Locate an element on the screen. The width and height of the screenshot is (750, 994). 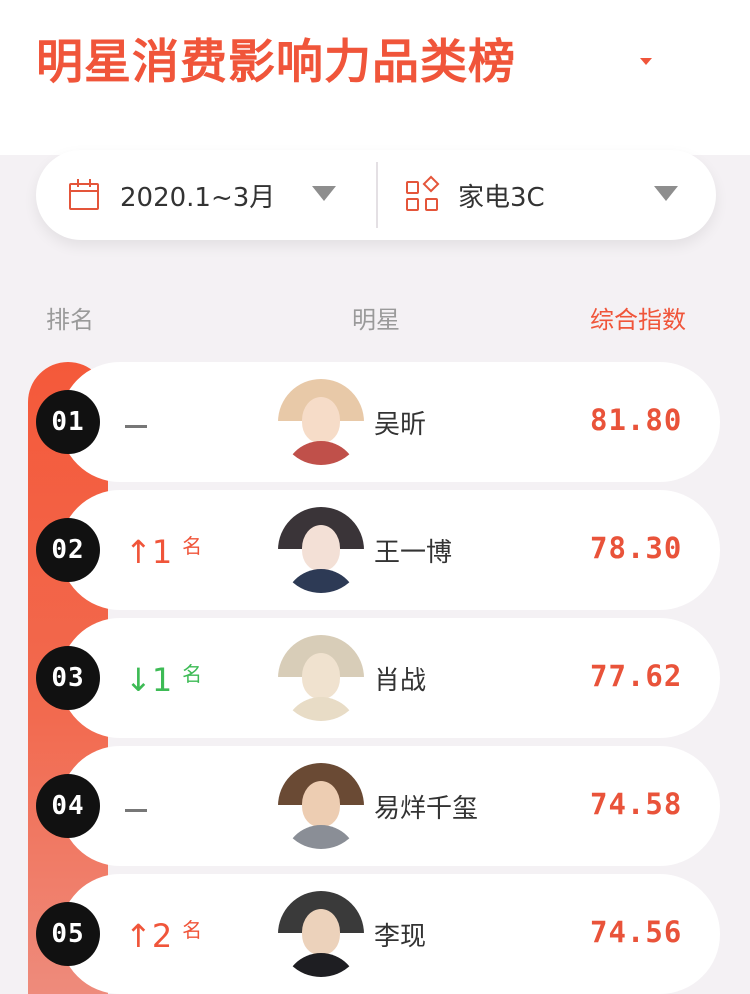
rank-change-number: 2 is located at coordinates (162, 936).